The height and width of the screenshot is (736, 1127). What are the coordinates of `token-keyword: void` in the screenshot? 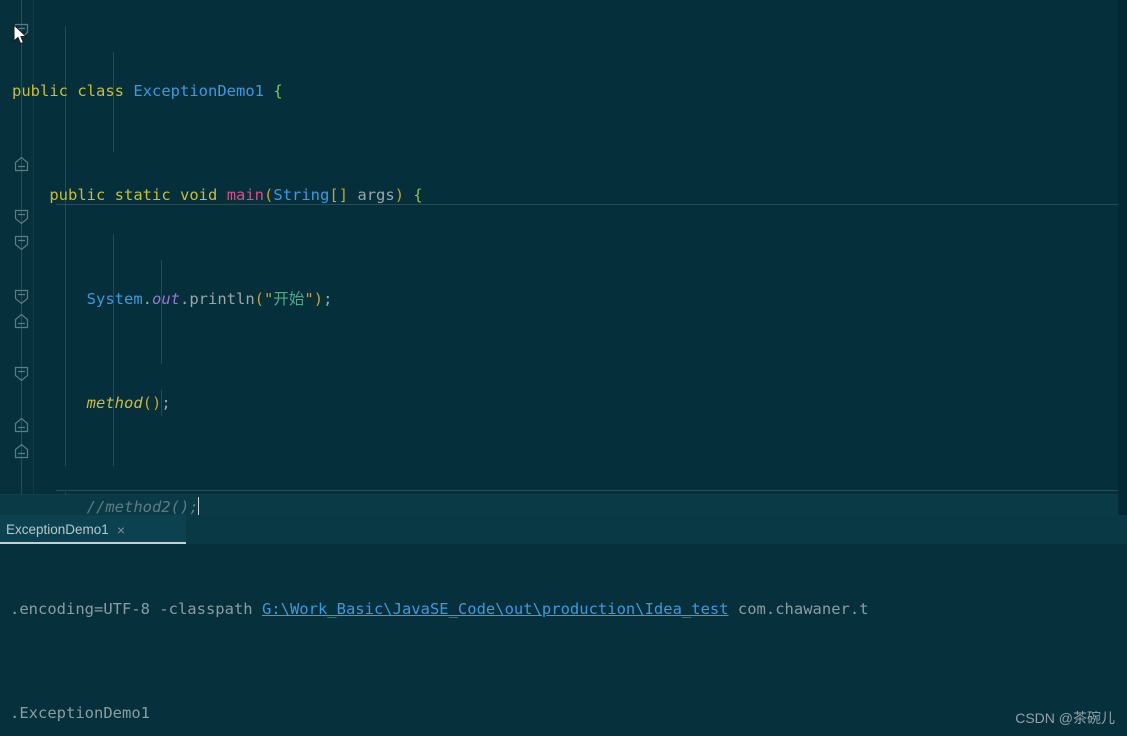 It's located at (199, 195).